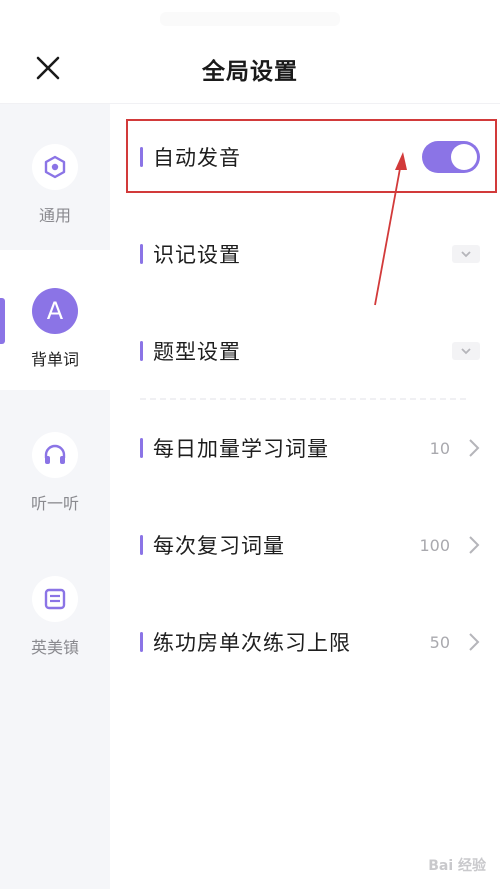 This screenshot has height=889, width=500. Describe the element at coordinates (54, 647) in the screenshot. I see `sidebar-item-label: 英美镇` at that location.